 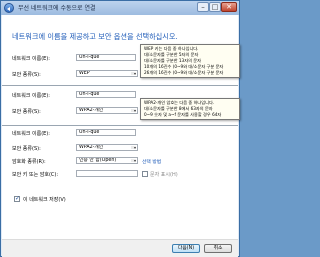 What do you see at coordinates (57, 8) in the screenshot?
I see `window-title: 무선 네트워크에 수동으로 연결` at bounding box center [57, 8].